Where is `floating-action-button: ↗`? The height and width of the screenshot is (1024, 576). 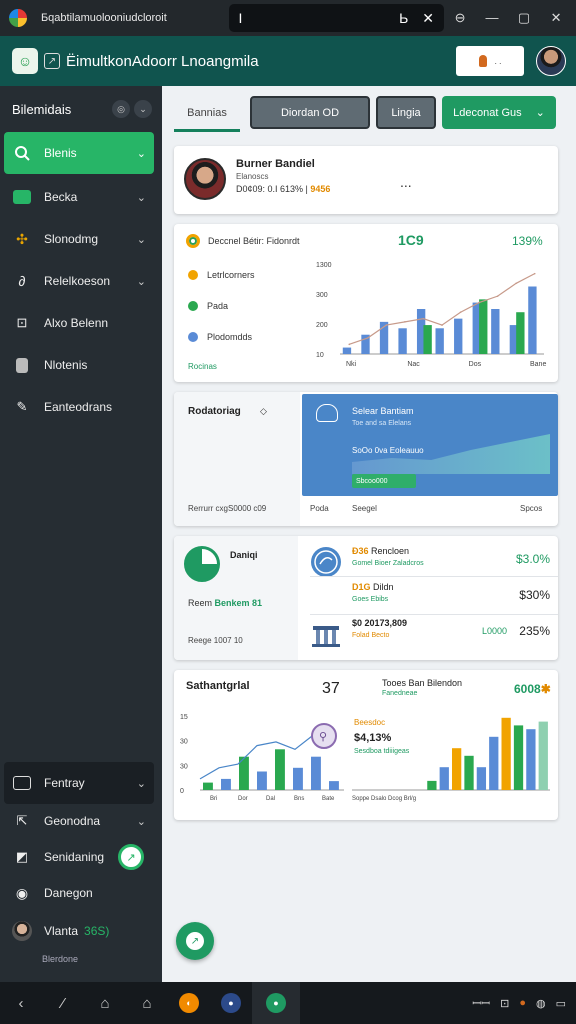
floating-action-button: ↗ is located at coordinates (195, 941).